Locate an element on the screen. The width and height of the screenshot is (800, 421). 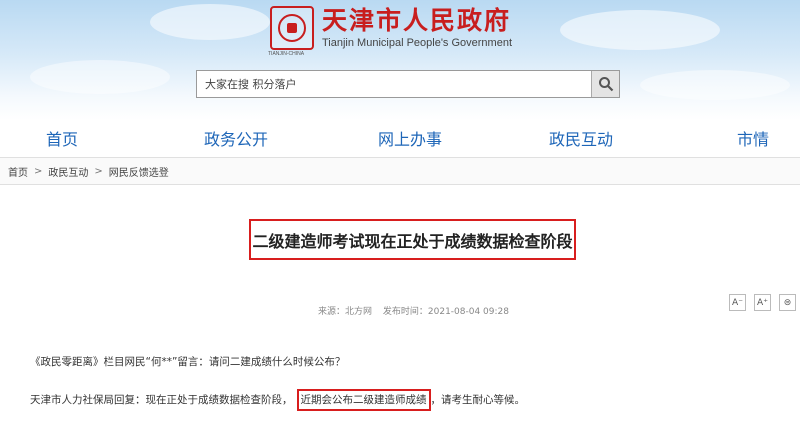
emblem-caption: TIANJIN-CHINA is located at coordinates (286, 54).